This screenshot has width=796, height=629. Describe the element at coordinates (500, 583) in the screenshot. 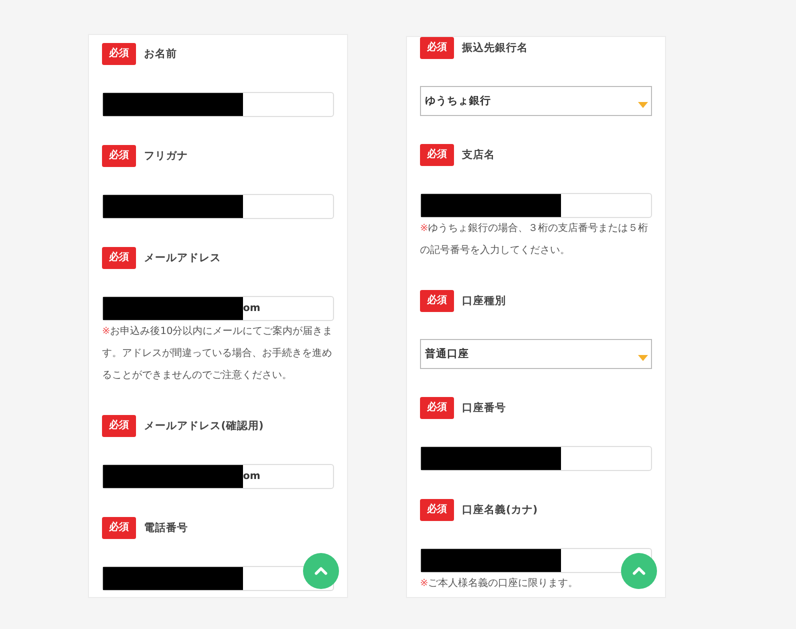

I see `note-text: ※ご本人様名義の口座に限ります。` at that location.